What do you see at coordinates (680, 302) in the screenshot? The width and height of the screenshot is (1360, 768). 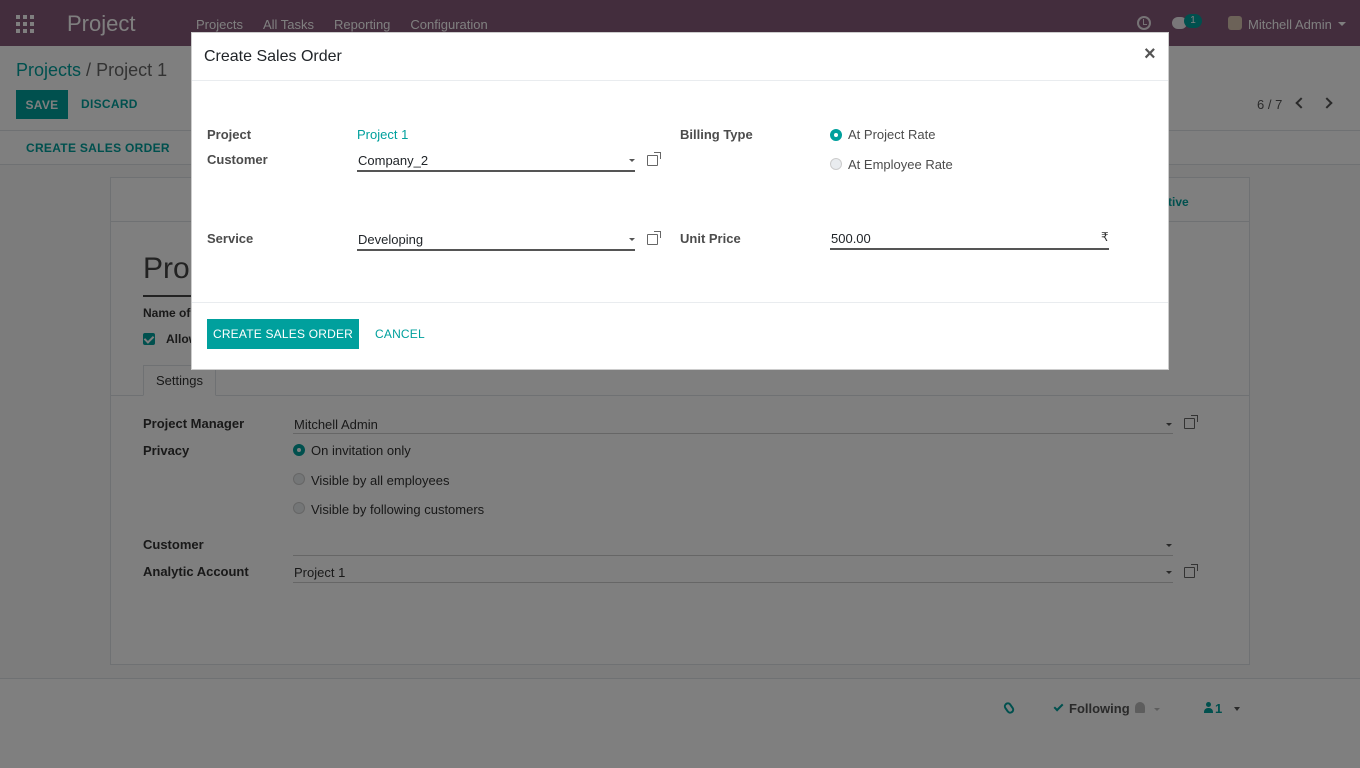 I see `dialog-footer-divider` at bounding box center [680, 302].